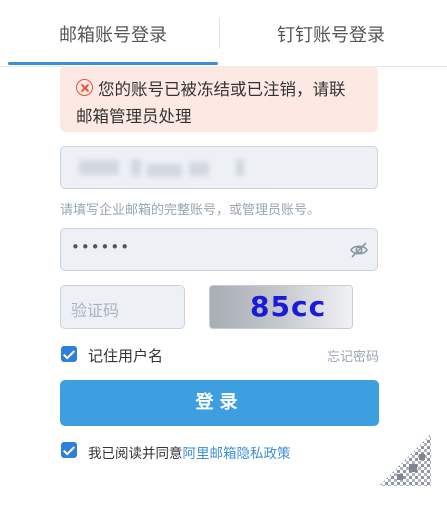 This screenshot has height=507, width=447. I want to click on error-alert: 您的账号已被冻结或已注销，请联 邮箱管理员处理, so click(219, 99).